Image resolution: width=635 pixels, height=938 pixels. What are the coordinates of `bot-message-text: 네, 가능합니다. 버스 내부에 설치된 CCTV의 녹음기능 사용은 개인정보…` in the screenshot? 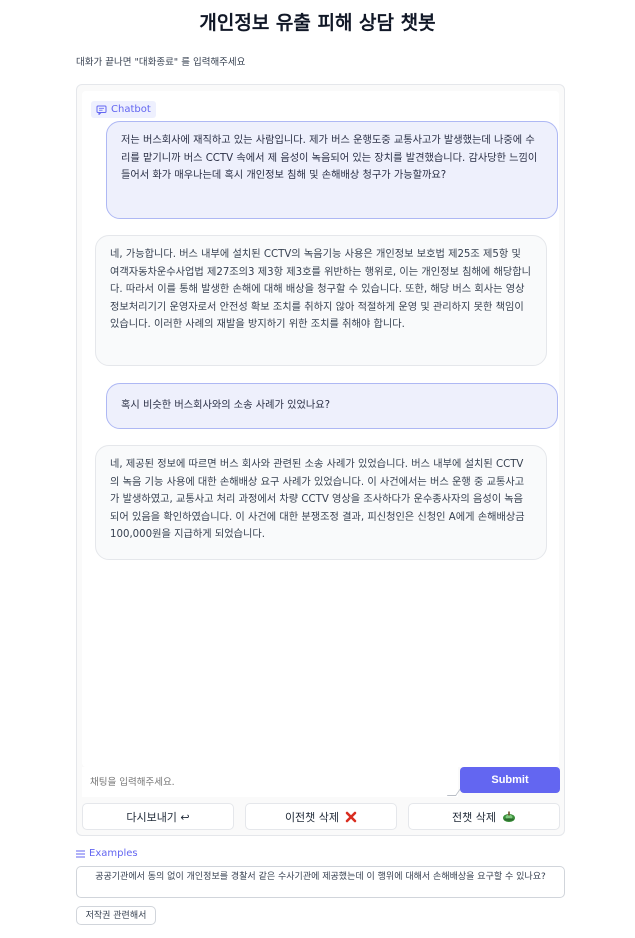 It's located at (320, 289).